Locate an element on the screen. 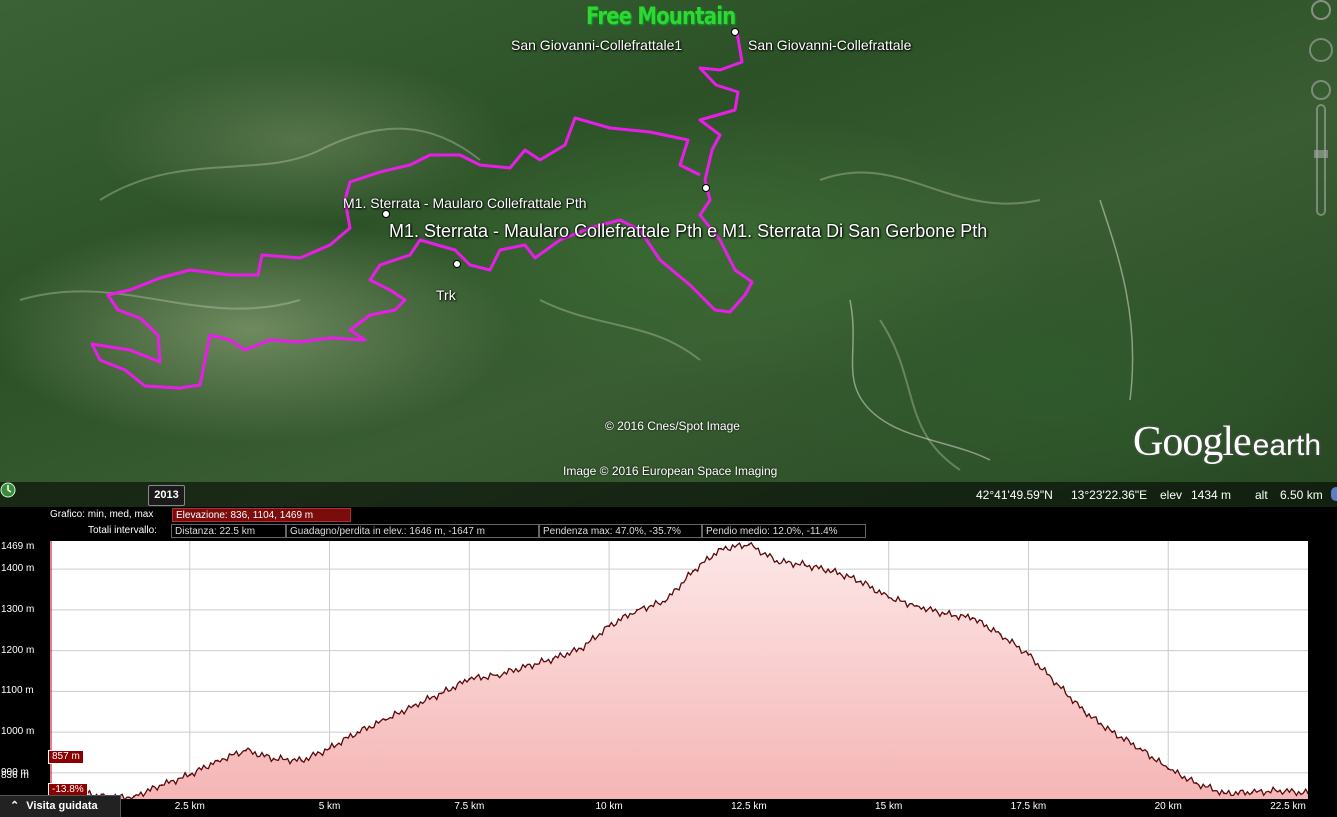  earth-wordmark: earth is located at coordinates (1287, 445).